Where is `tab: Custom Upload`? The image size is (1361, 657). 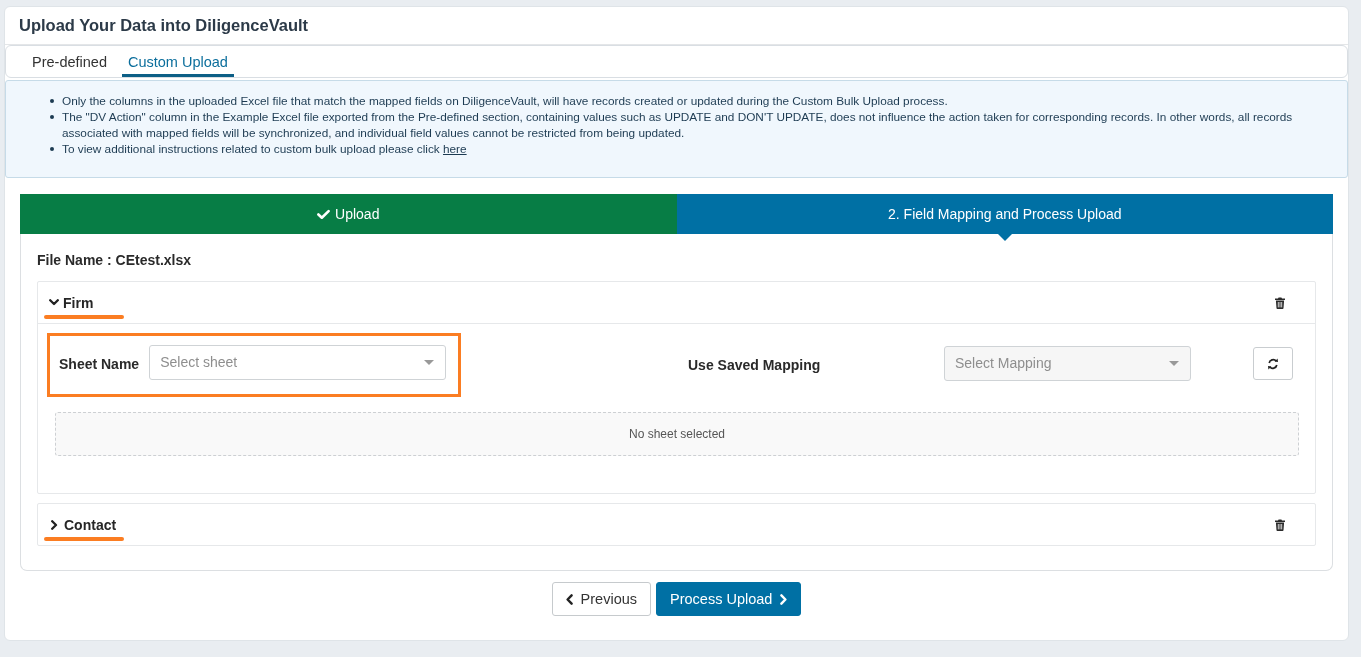
tab: Custom Upload is located at coordinates (177, 61).